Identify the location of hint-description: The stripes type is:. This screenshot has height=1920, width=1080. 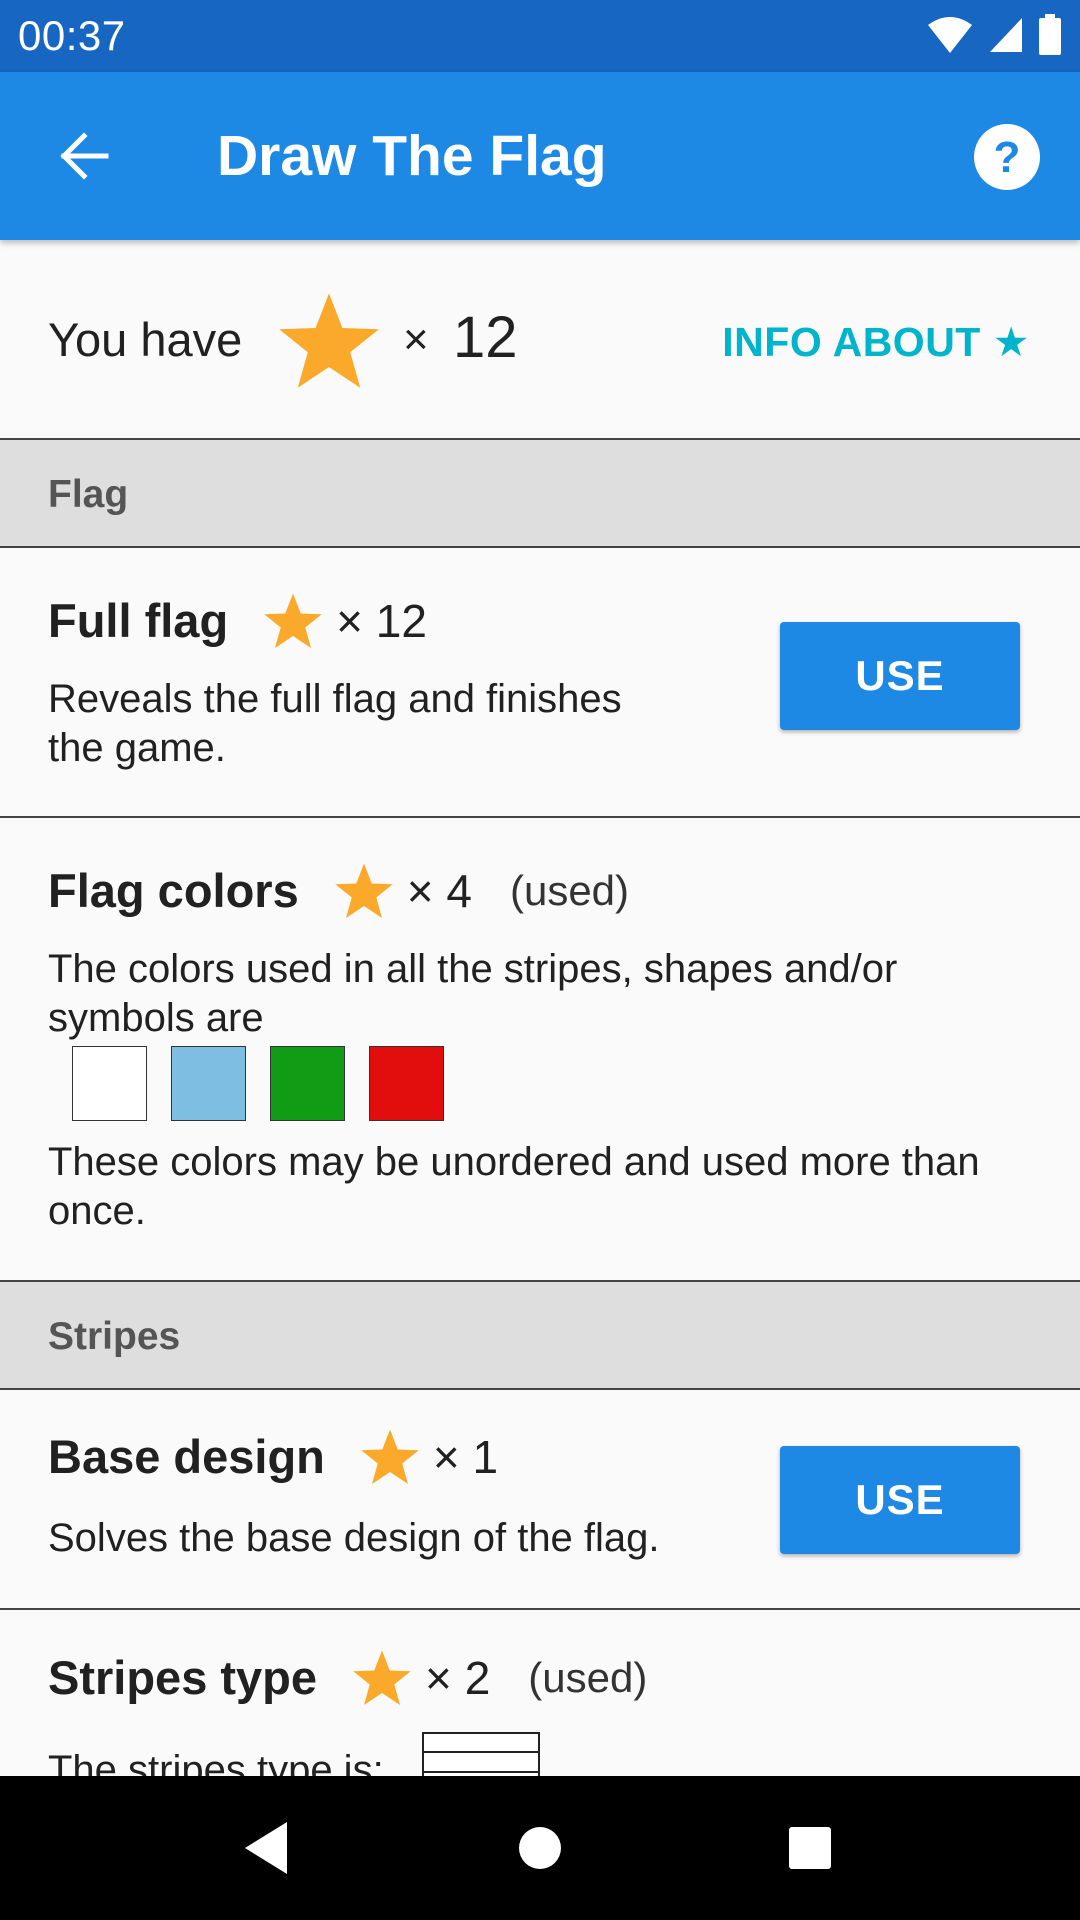
(216, 1762).